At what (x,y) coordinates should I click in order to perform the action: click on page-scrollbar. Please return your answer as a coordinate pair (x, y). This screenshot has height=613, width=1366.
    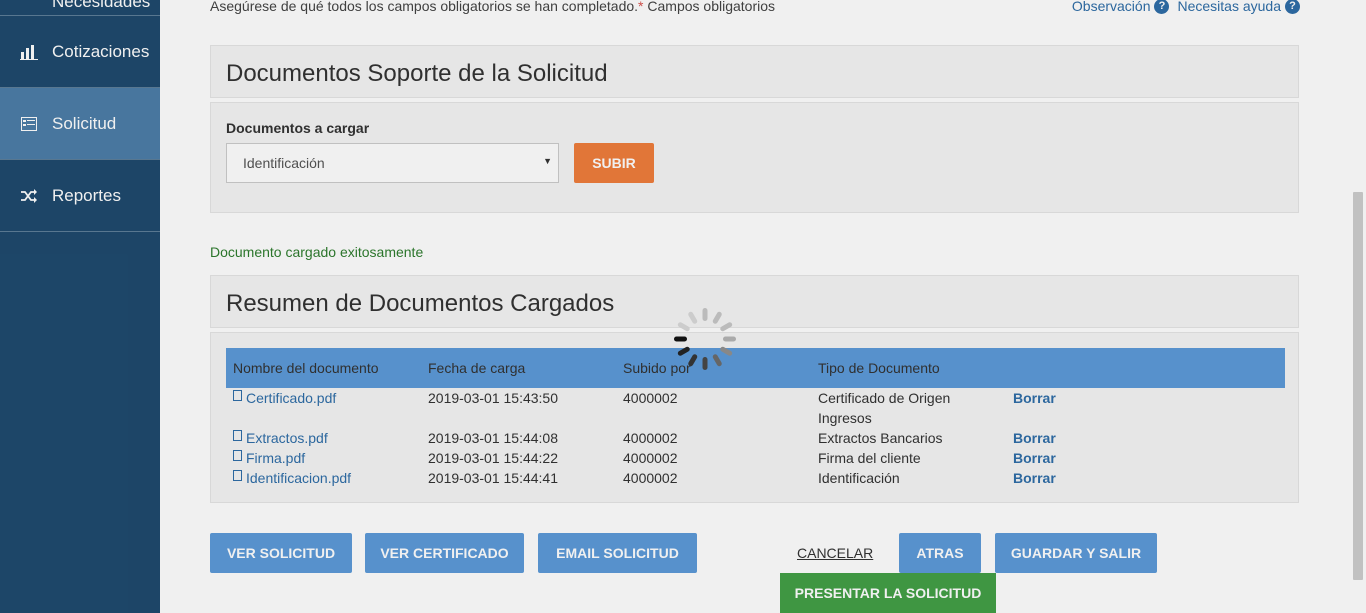
    Looking at the image, I should click on (1358, 306).